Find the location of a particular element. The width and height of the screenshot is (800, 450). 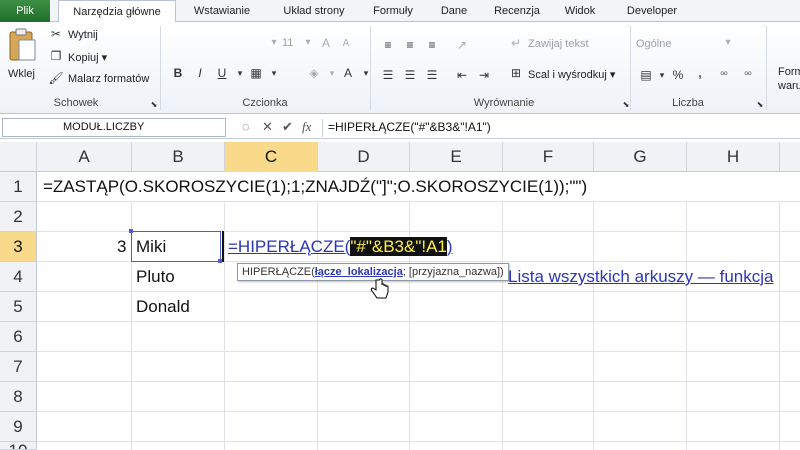

group-separator is located at coordinates (630, 68).